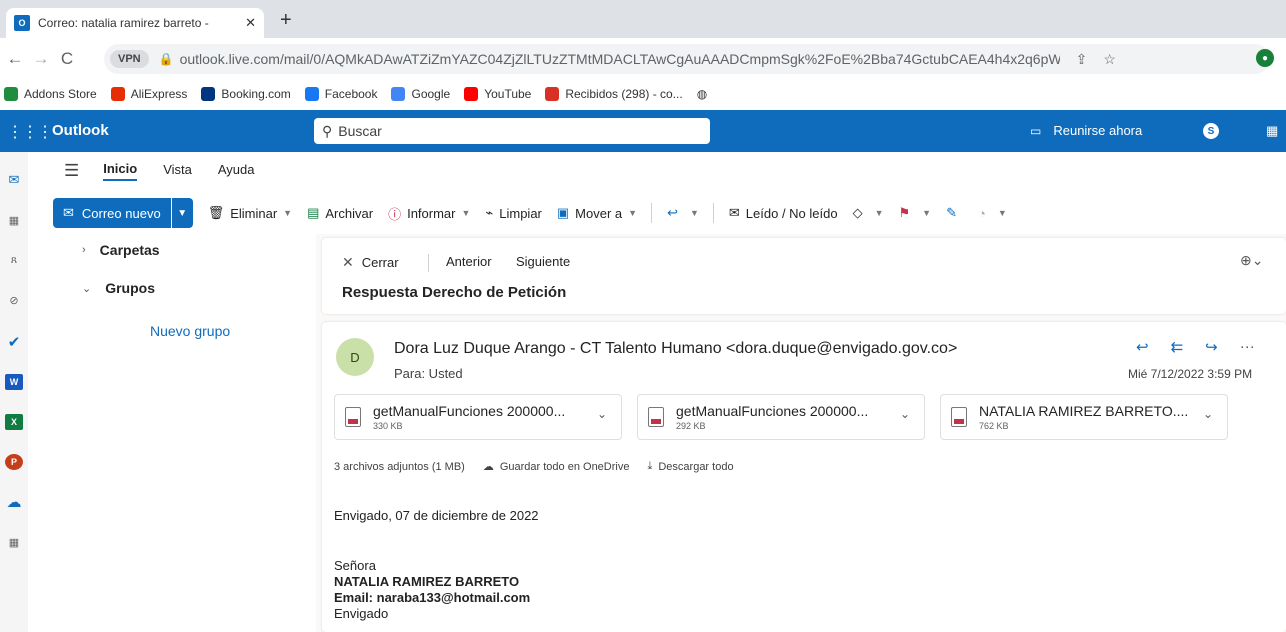 Image resolution: width=1286 pixels, height=632 pixels. Describe the element at coordinates (246, 94) in the screenshot. I see `bookmark-item: Booking.com` at that location.